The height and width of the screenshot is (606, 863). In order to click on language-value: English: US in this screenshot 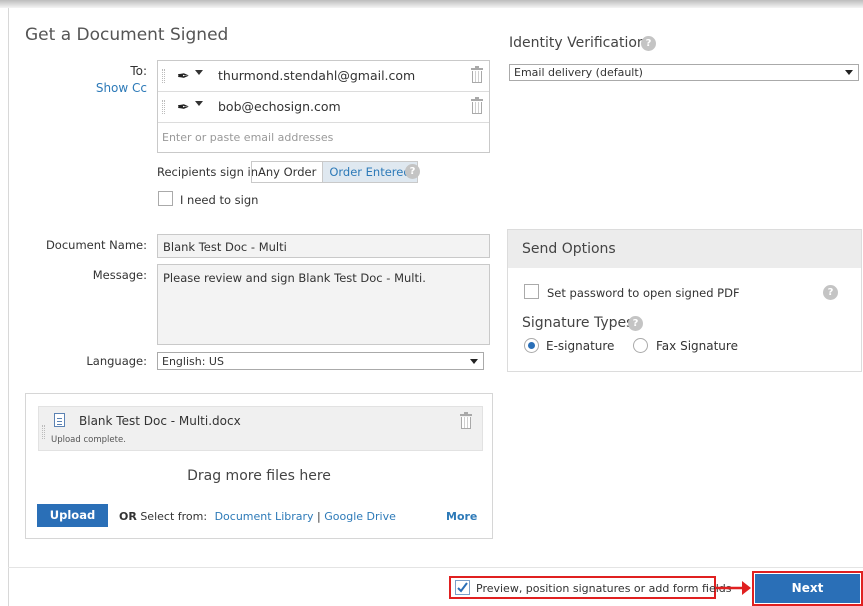, I will do `click(193, 361)`.